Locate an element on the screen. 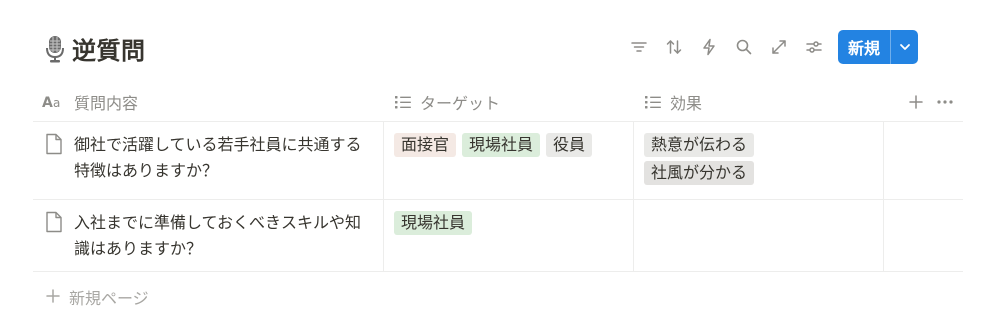 This screenshot has width=990, height=332. microphone-icon is located at coordinates (55, 49).